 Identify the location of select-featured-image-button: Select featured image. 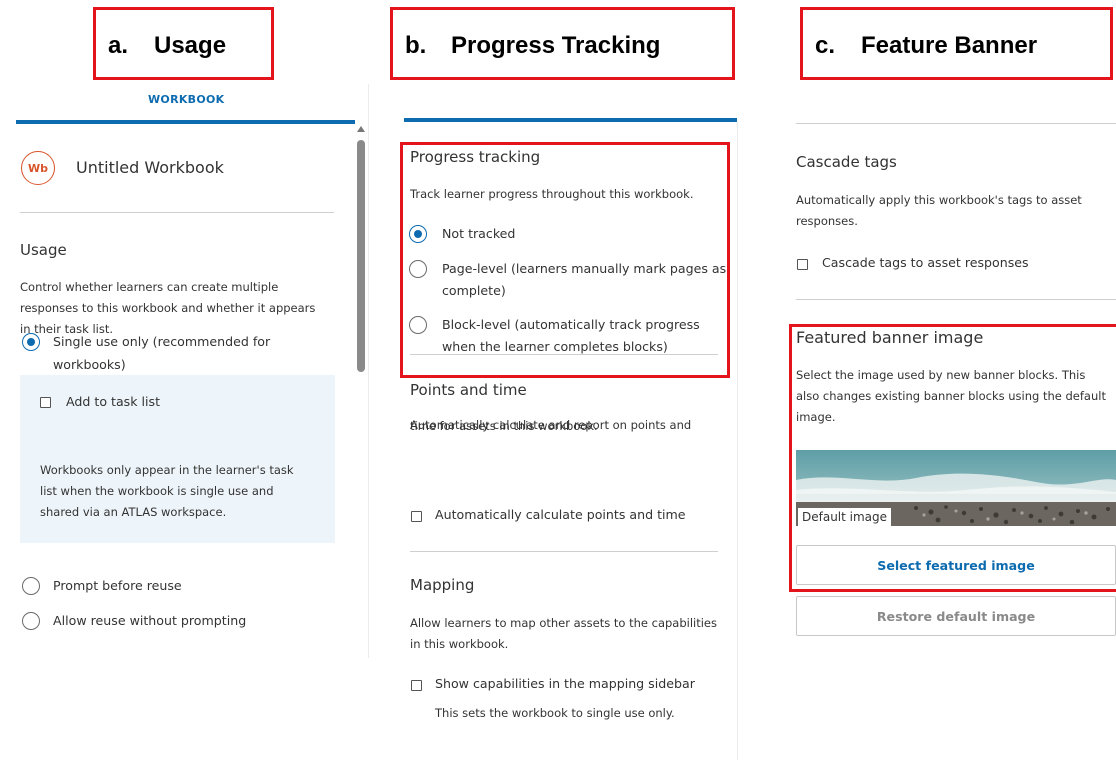
(956, 565).